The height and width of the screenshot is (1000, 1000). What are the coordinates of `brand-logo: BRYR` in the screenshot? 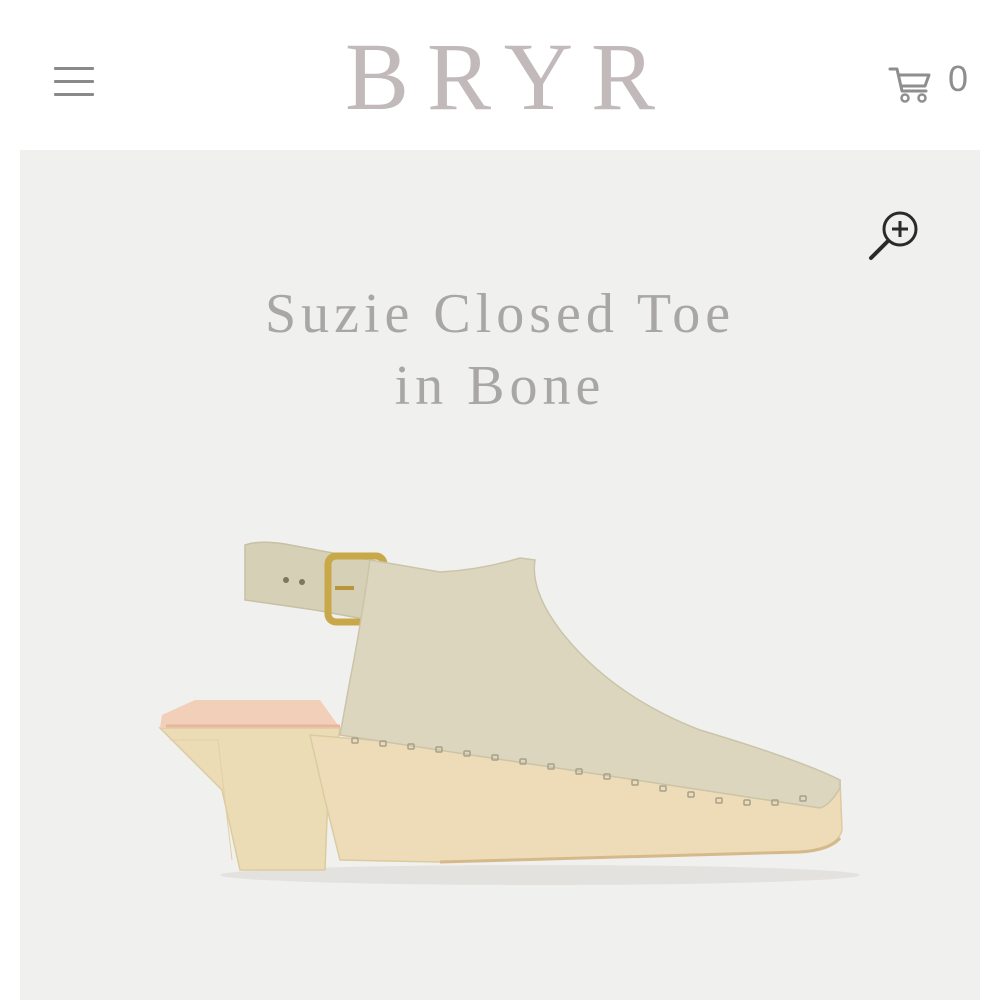 It's located at (500, 77).